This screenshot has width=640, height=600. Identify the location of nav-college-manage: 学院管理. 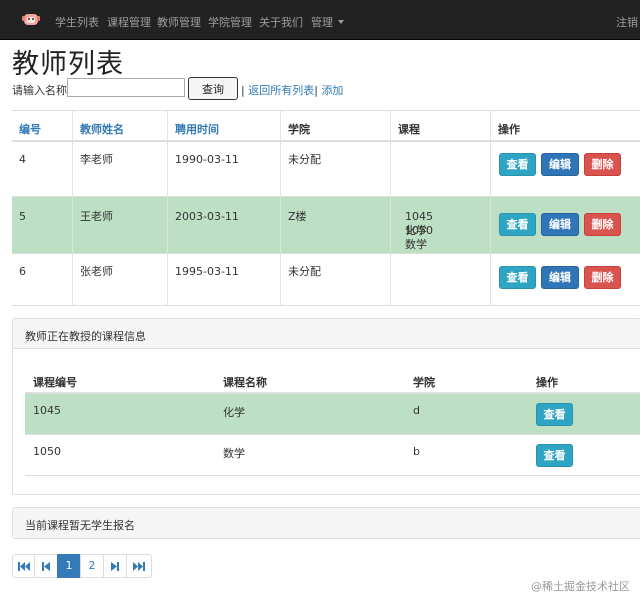
(230, 22).